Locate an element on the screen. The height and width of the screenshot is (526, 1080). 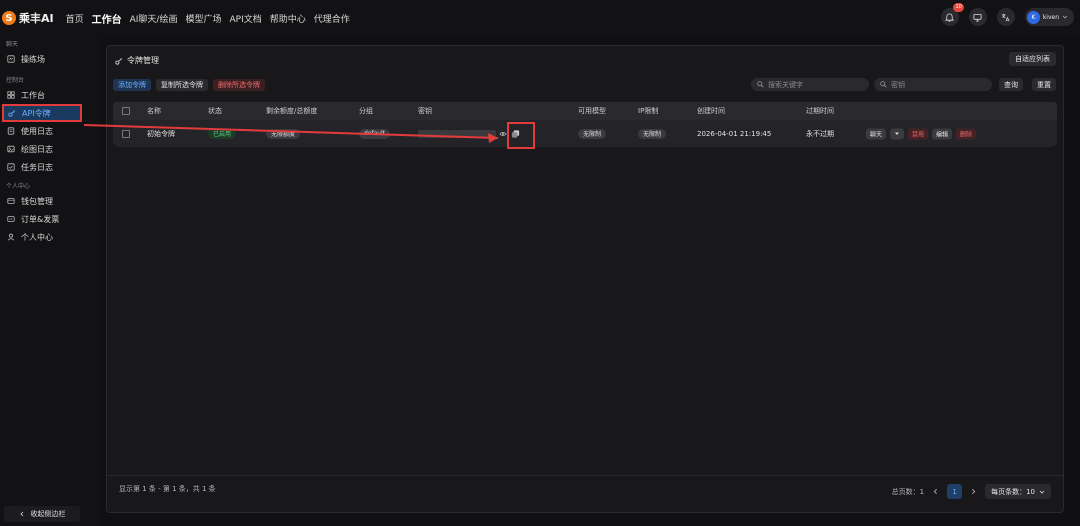
collapse-sidebar-button: 收起侧边栏 is located at coordinates (42, 514).